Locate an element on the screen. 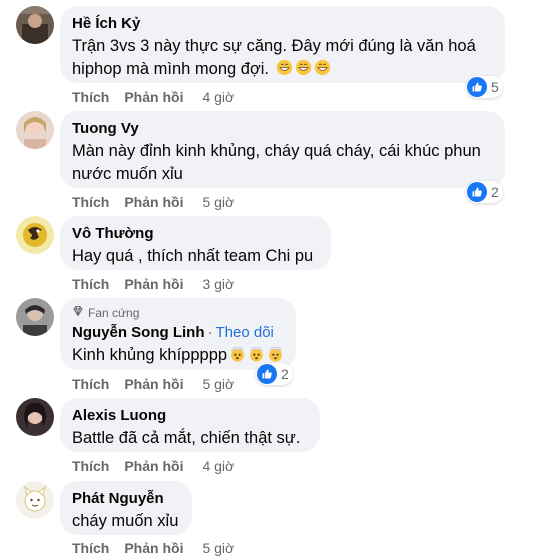 The image size is (550, 560). commenter-name: Alexis Luong is located at coordinates (190, 415).